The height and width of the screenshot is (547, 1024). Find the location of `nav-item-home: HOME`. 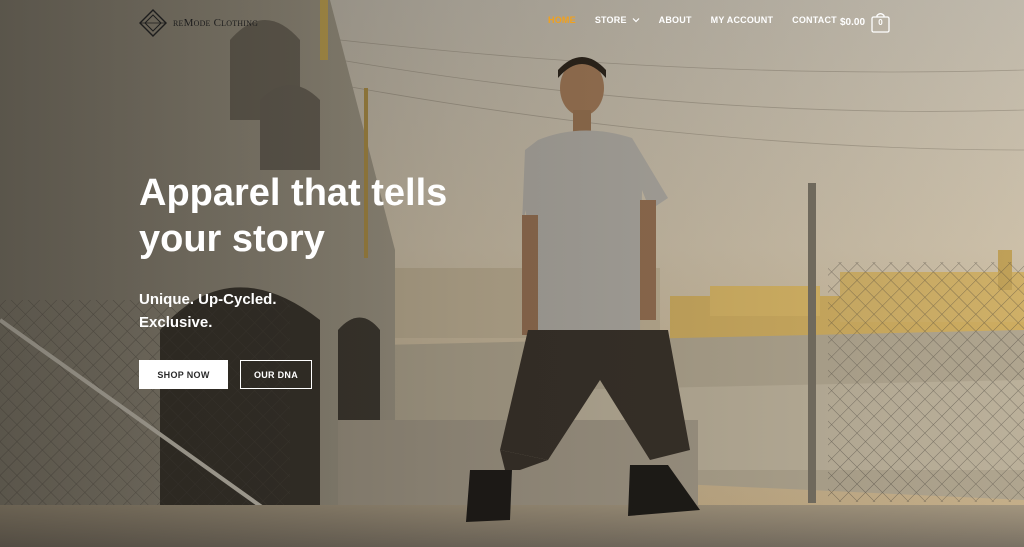

nav-item-home: HOME is located at coordinates (562, 20).